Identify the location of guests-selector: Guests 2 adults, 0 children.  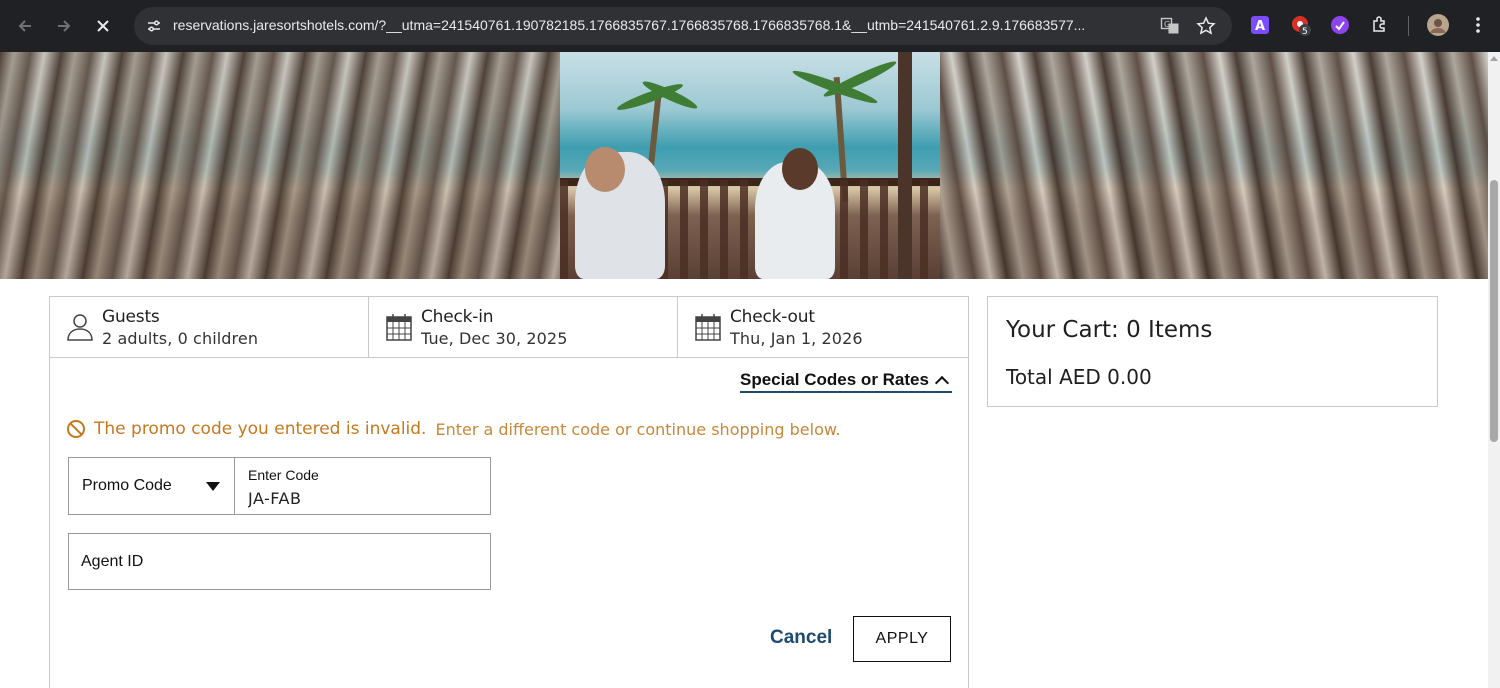
(209, 327).